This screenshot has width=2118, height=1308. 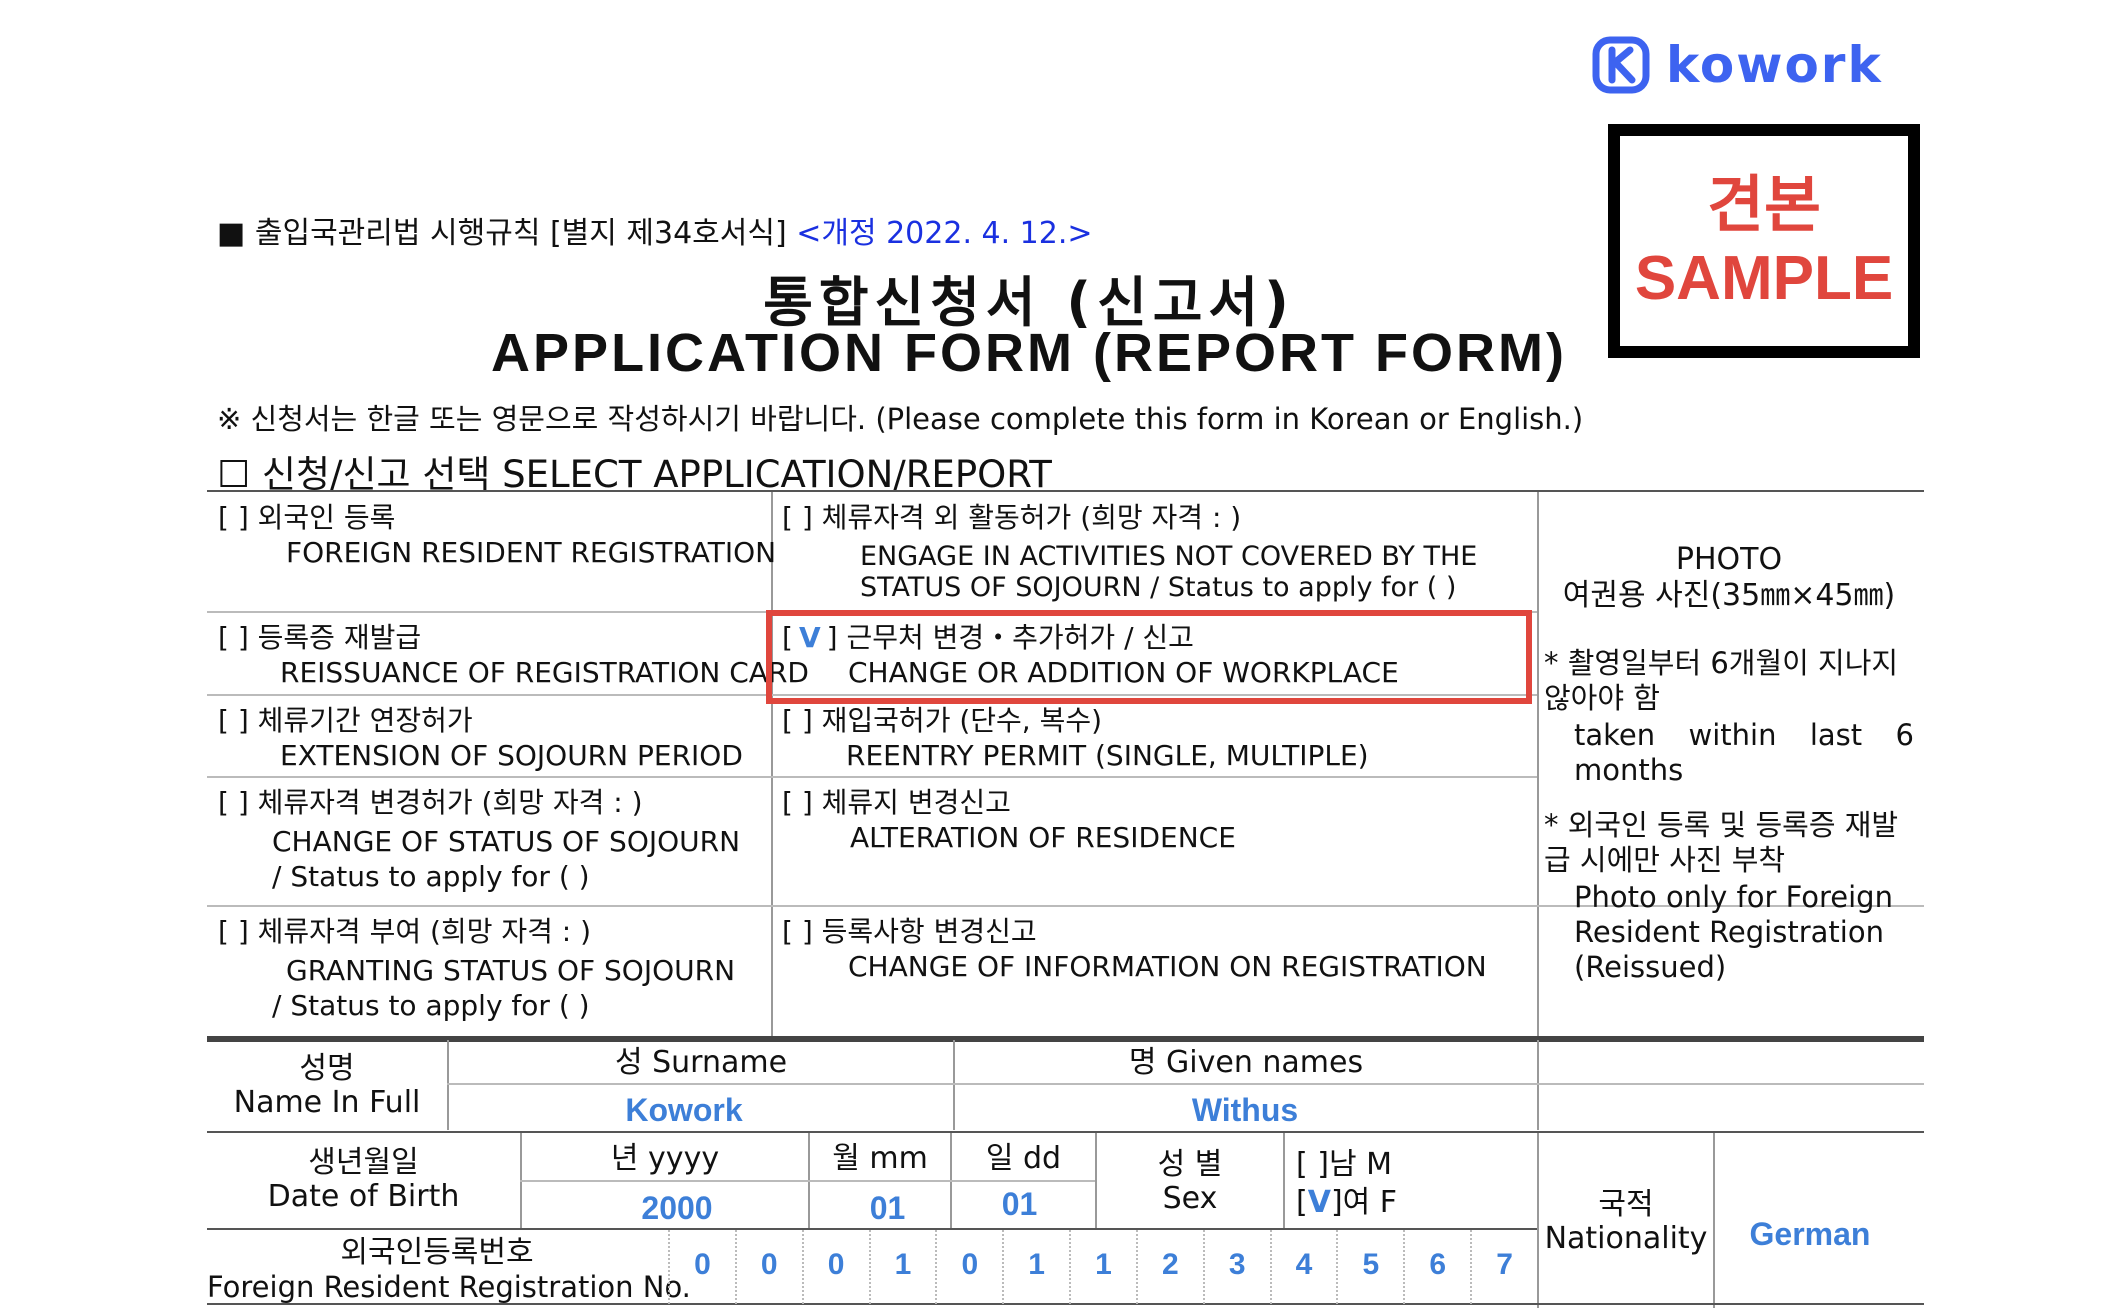 I want to click on photo-note-ko: * 촬영일부터 6개월이 지나지 않아야 함, so click(x=1721, y=680).